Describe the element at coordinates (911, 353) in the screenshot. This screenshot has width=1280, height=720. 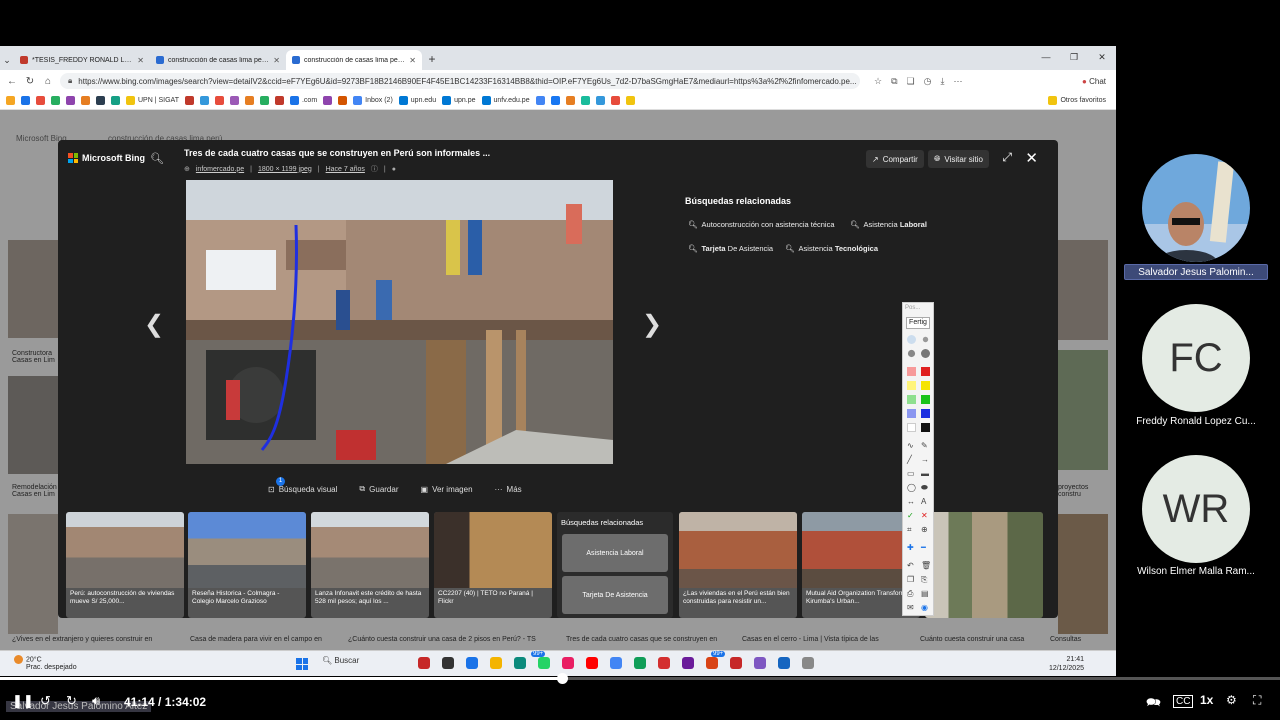
I see `pen-size-large` at that location.